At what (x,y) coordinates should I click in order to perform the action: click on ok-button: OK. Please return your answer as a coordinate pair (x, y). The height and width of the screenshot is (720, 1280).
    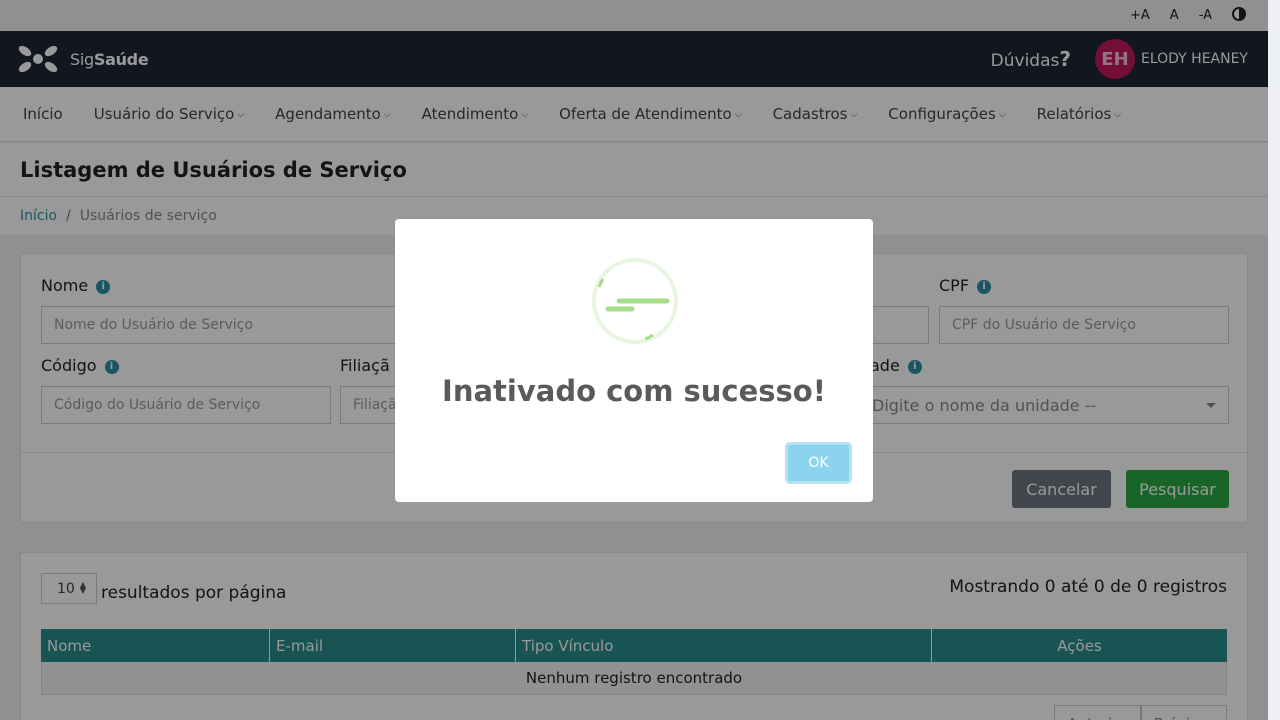
    Looking at the image, I should click on (818, 463).